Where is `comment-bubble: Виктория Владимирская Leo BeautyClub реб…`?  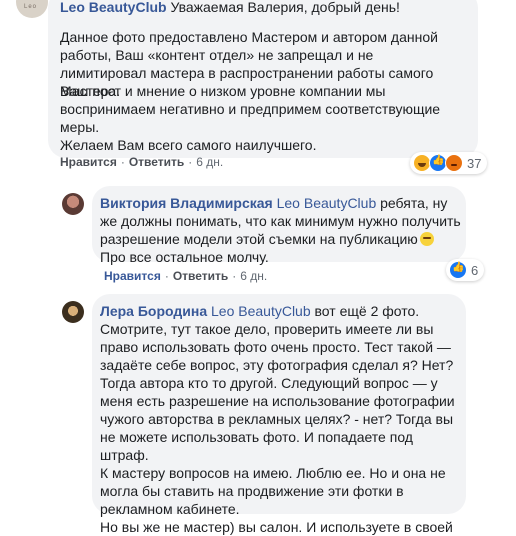 comment-bubble: Виктория Владимирская Leo BeautyClub реб… is located at coordinates (279, 225).